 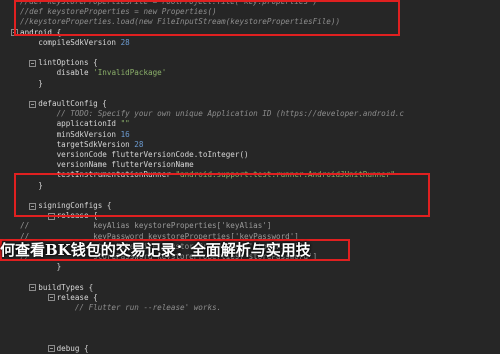 I want to click on code-text: buildTypes {, so click(x=56, y=288).